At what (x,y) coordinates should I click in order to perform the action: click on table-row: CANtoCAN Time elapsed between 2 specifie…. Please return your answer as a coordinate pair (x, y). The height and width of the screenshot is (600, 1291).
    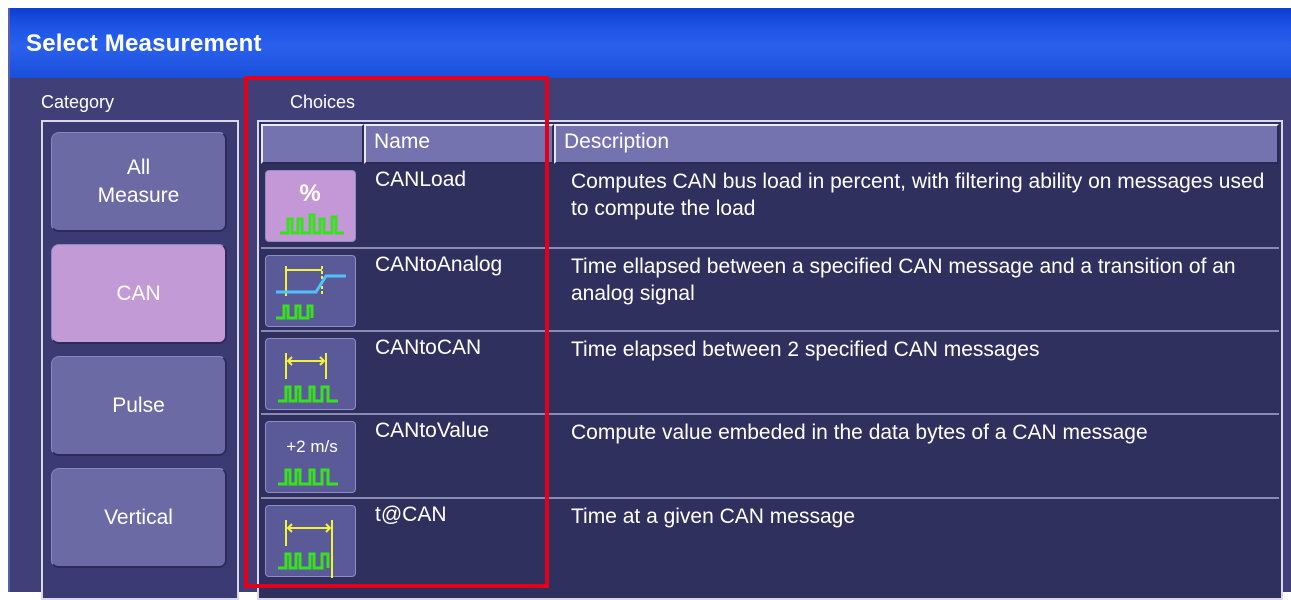
    Looking at the image, I should click on (770, 373).